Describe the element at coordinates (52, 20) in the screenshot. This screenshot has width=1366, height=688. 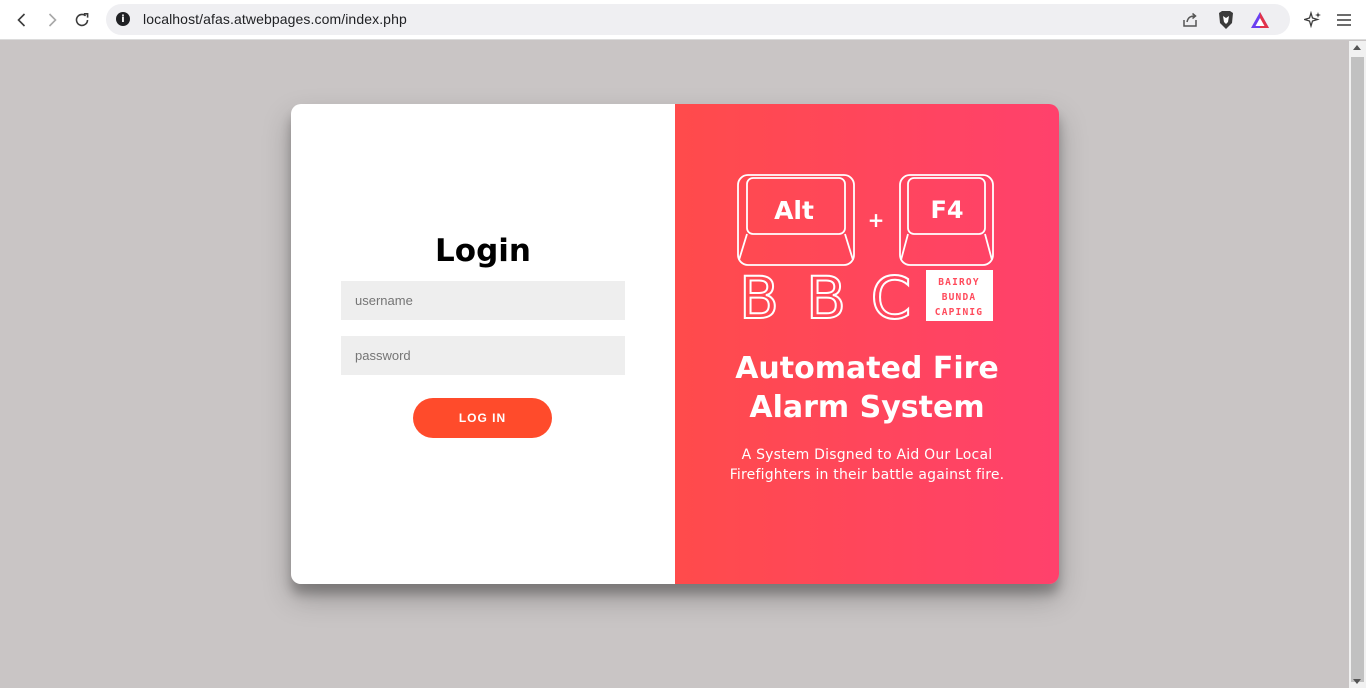
I see `forward-icon` at that location.